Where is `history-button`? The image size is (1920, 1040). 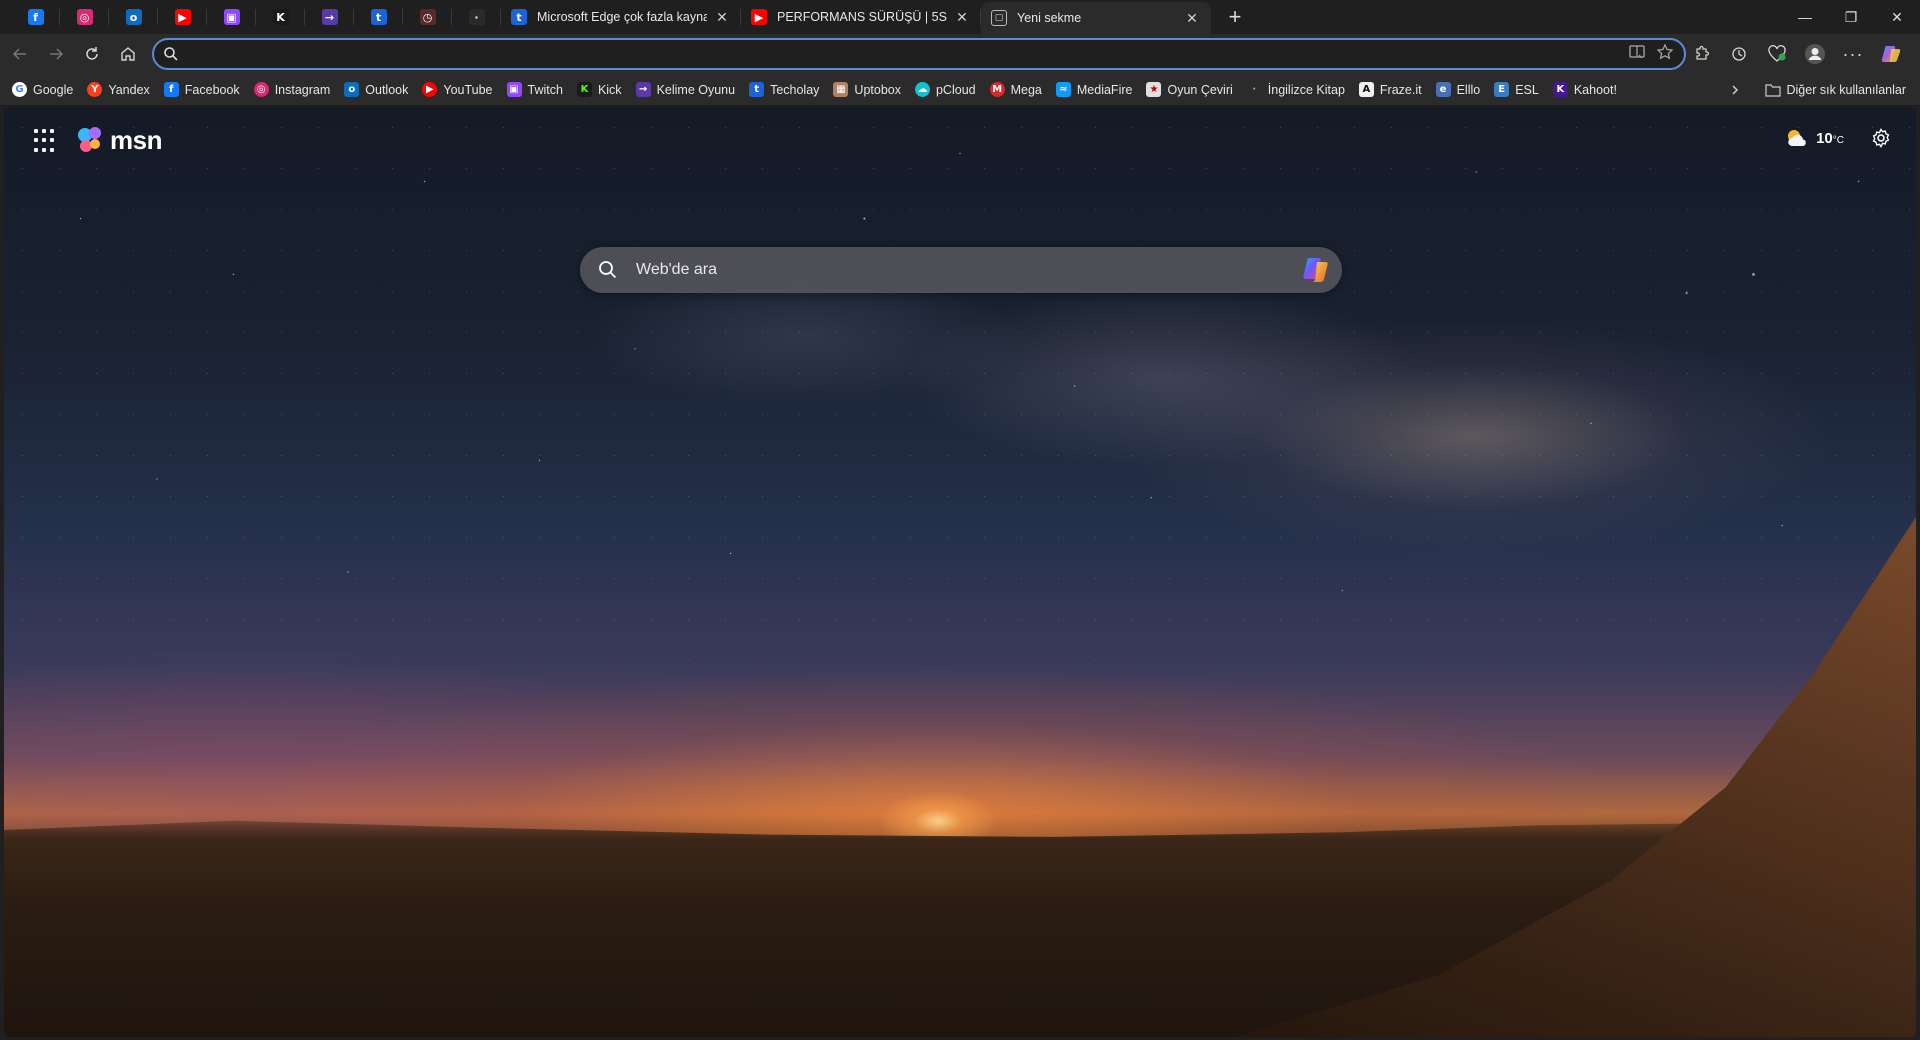 history-button is located at coordinates (1739, 54).